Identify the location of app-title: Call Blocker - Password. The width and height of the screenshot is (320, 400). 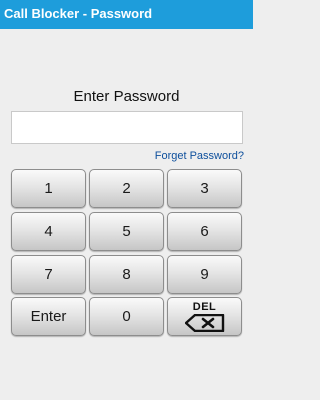
(78, 13).